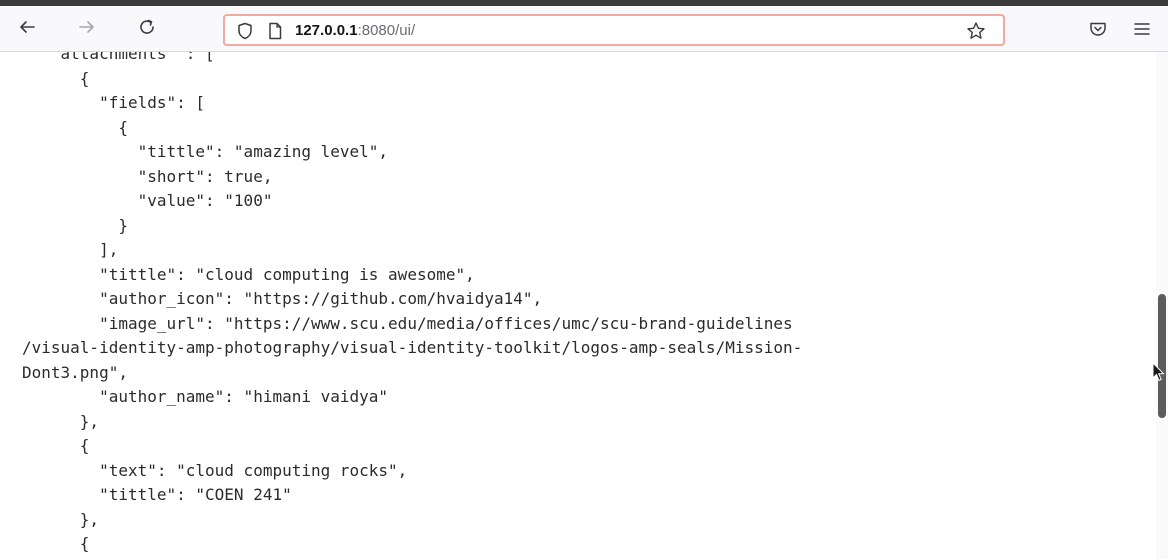 Image resolution: width=1168 pixels, height=559 pixels. I want to click on bookmark-button, so click(976, 31).